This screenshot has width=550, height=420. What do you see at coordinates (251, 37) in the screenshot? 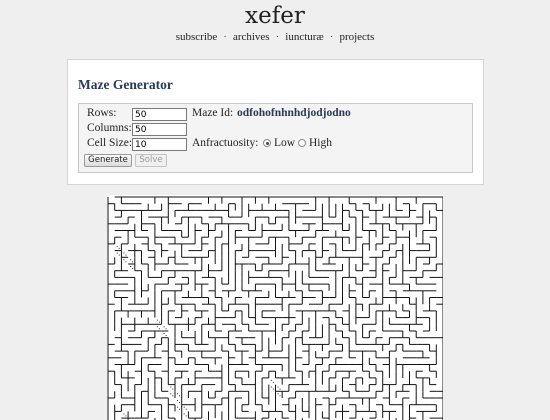
I see `nav-link-archives: archives` at bounding box center [251, 37].